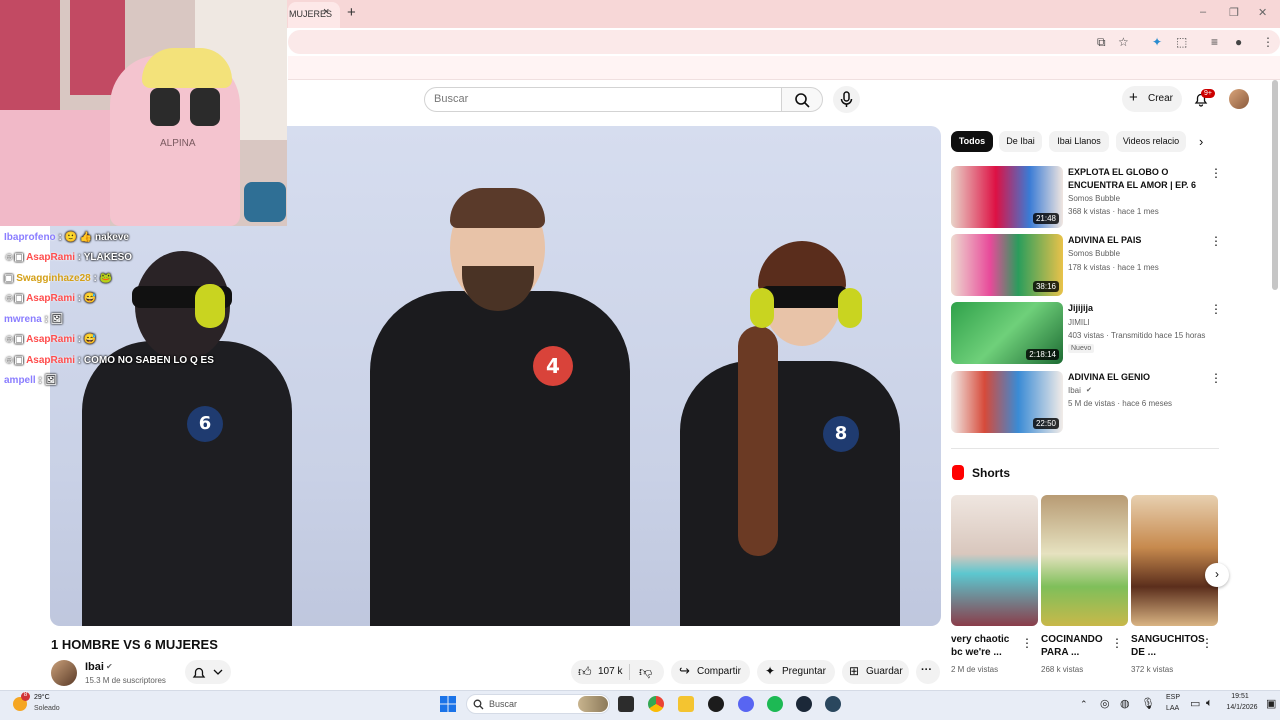 Image resolution: width=1280 pixels, height=720 pixels. I want to click on curtain-left, so click(30, 55).